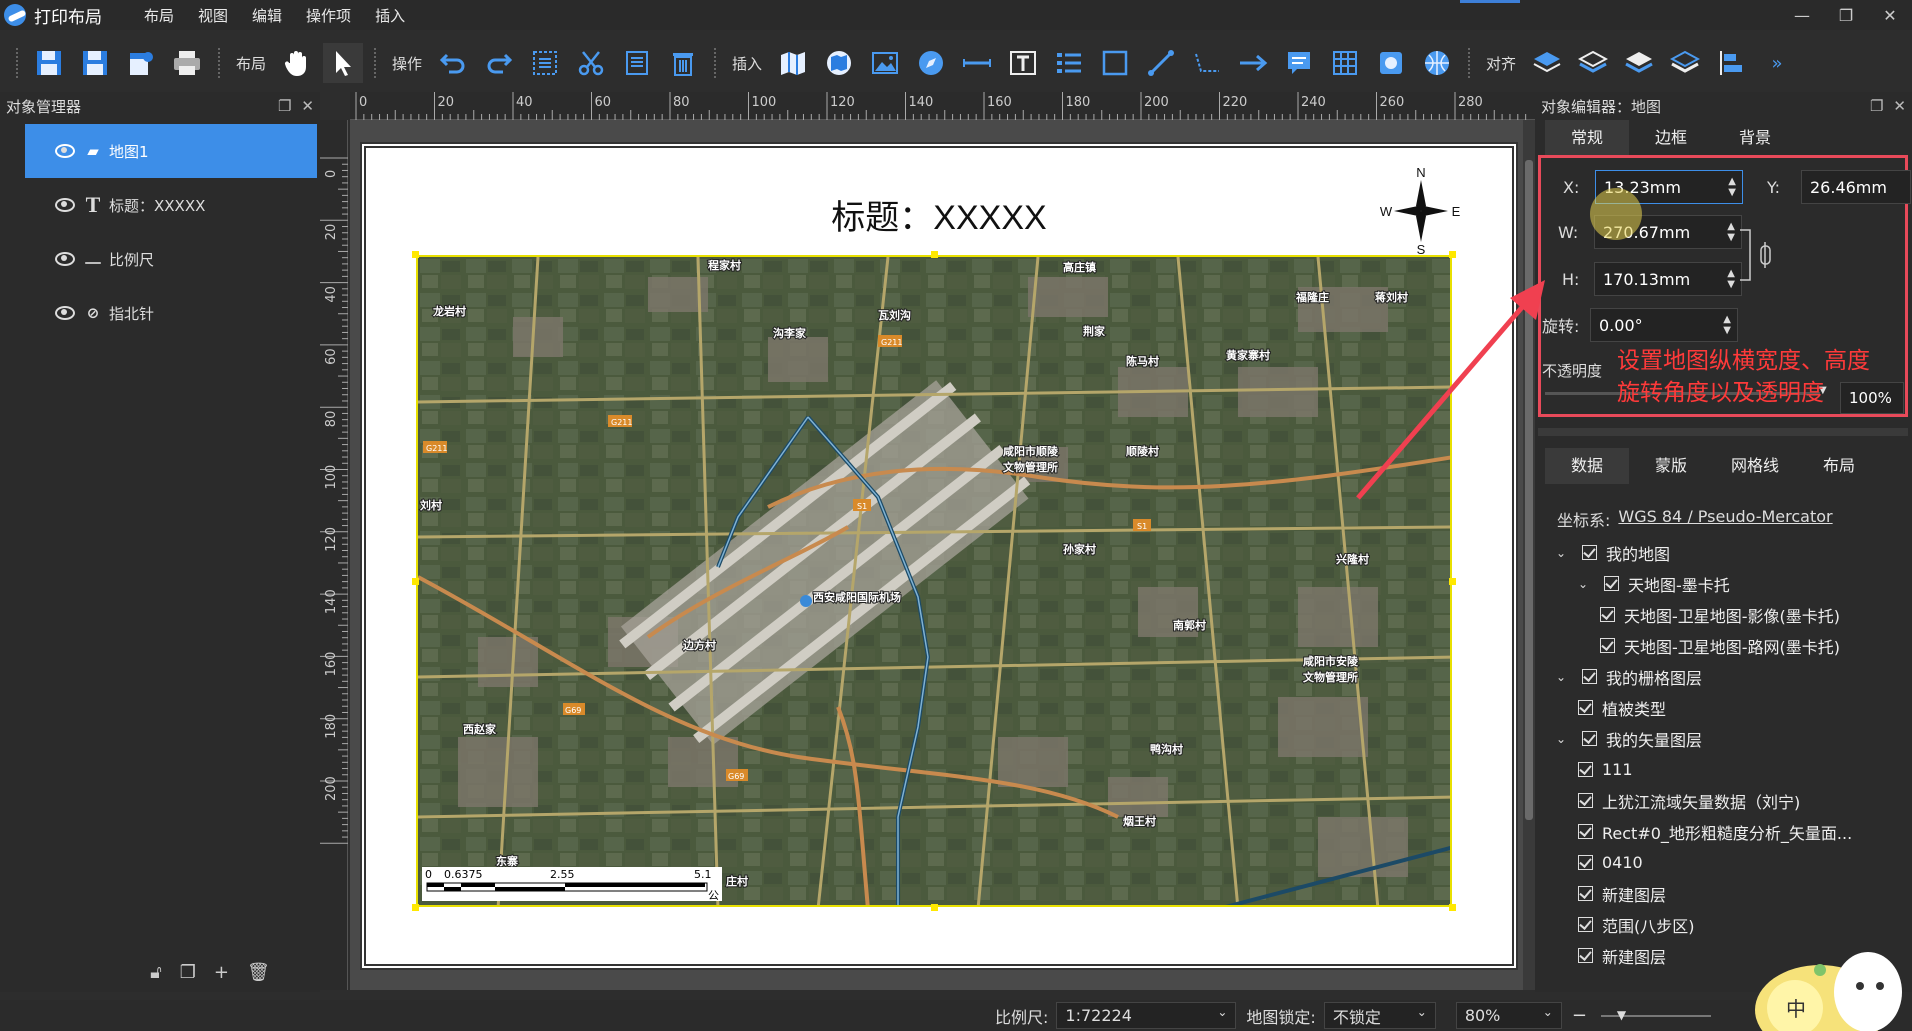 The width and height of the screenshot is (1912, 1031). Describe the element at coordinates (390, 15) in the screenshot. I see `menu-insert: 插入` at that location.